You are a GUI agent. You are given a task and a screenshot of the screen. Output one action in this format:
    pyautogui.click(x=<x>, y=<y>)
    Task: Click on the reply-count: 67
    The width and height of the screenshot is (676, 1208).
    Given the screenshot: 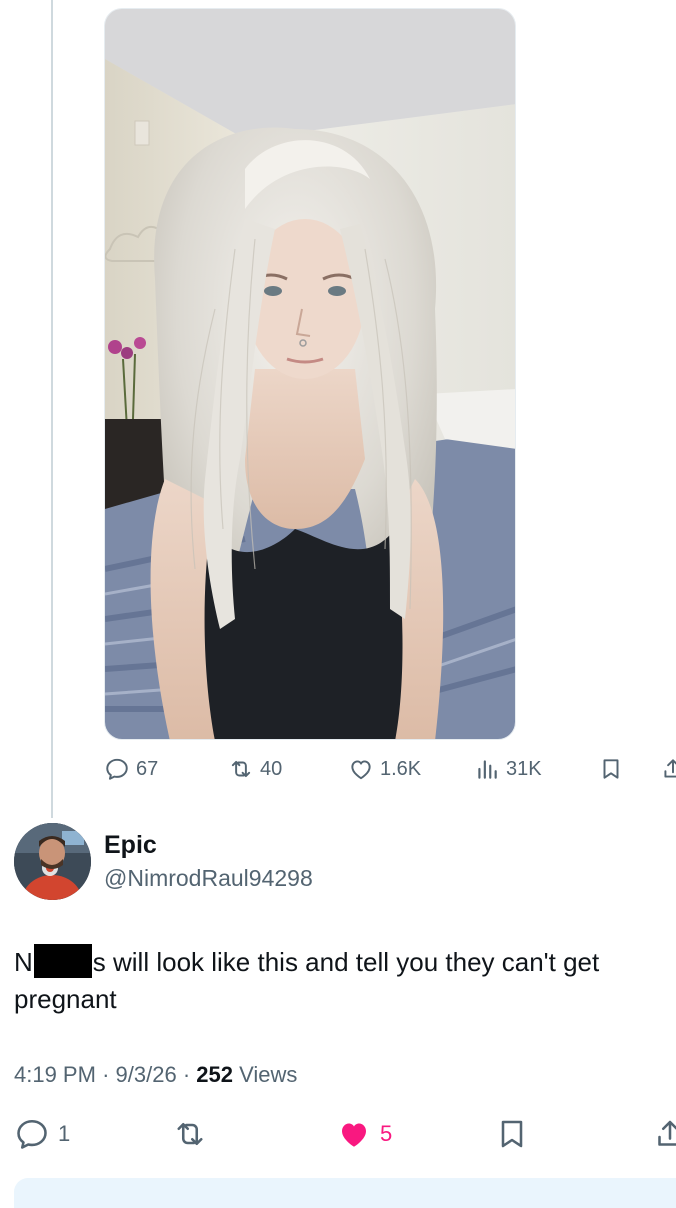 What is the action you would take?
    pyautogui.click(x=147, y=768)
    